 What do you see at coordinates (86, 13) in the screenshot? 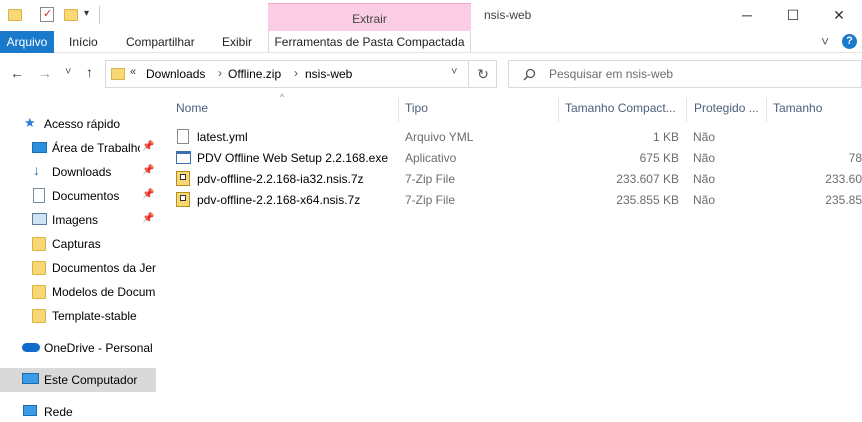
I see `customize-quick-access-icon: ▾` at bounding box center [86, 13].